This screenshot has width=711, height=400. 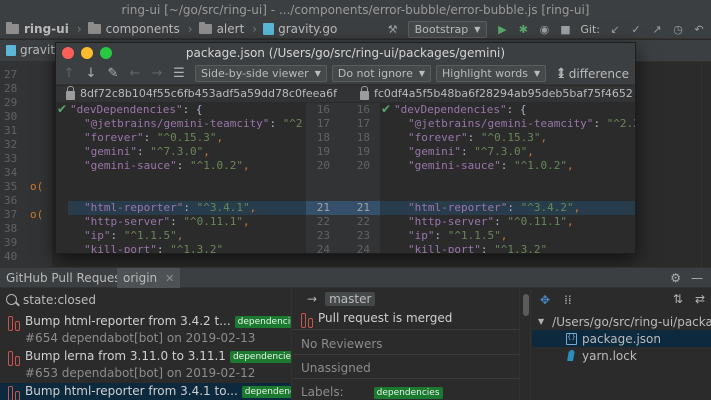 What do you see at coordinates (11, 172) in the screenshot?
I see `line-number: 34` at bounding box center [11, 172].